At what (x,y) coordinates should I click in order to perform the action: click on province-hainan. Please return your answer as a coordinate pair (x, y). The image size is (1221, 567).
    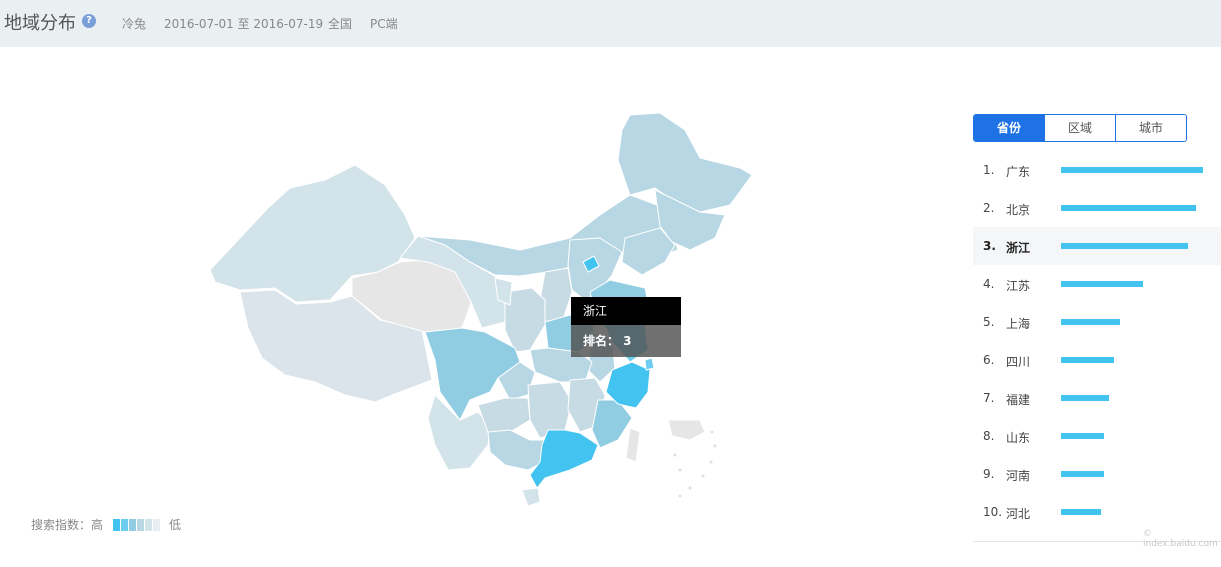
    Looking at the image, I should click on (531, 497).